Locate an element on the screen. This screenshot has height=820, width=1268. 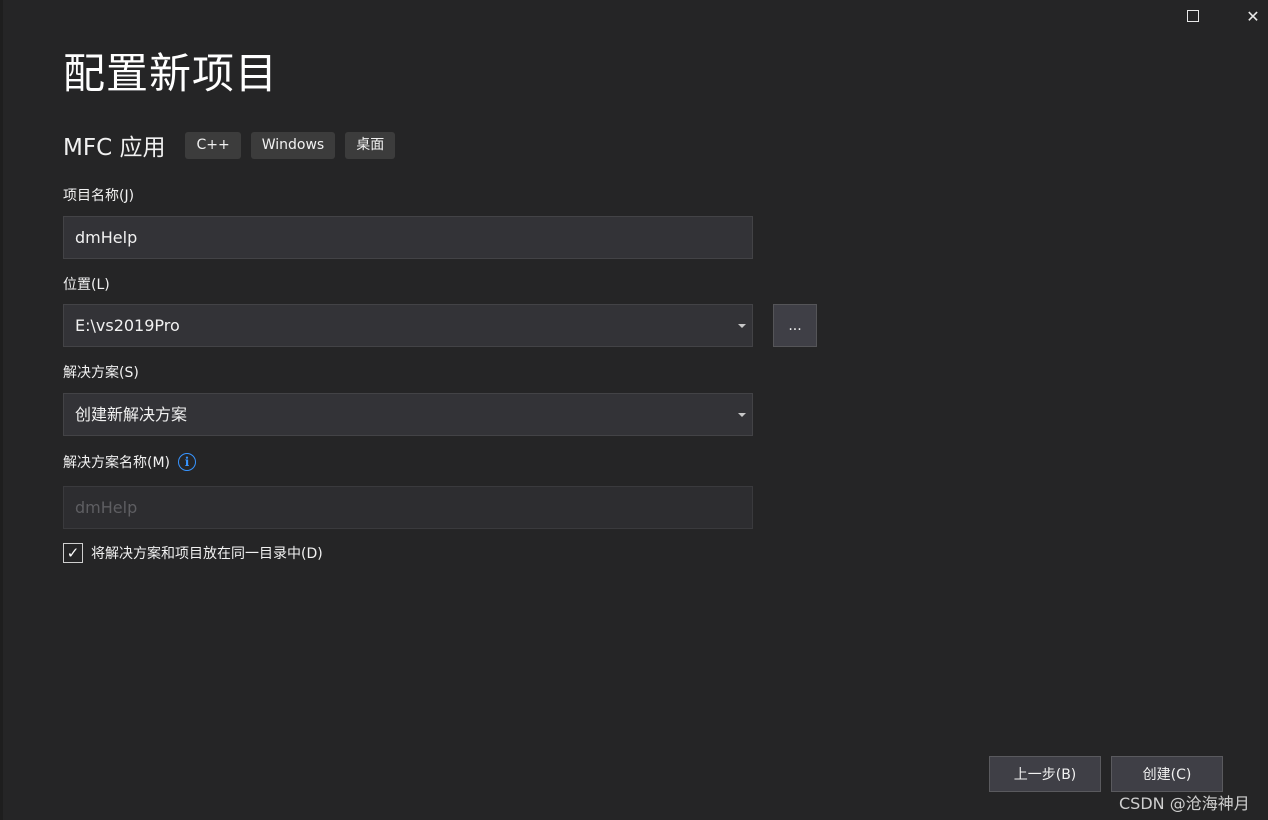
create-button: 创建(C) is located at coordinates (1167, 774).